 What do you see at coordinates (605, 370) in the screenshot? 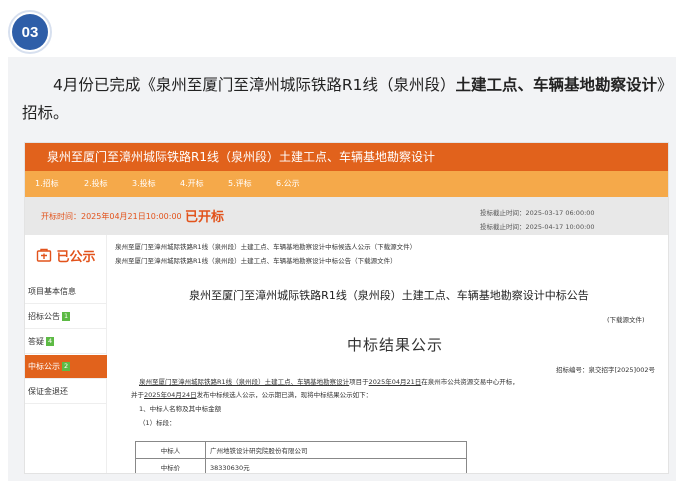
I see `tender-reference: 招标编号：泉交招字[2025]002号` at bounding box center [605, 370].